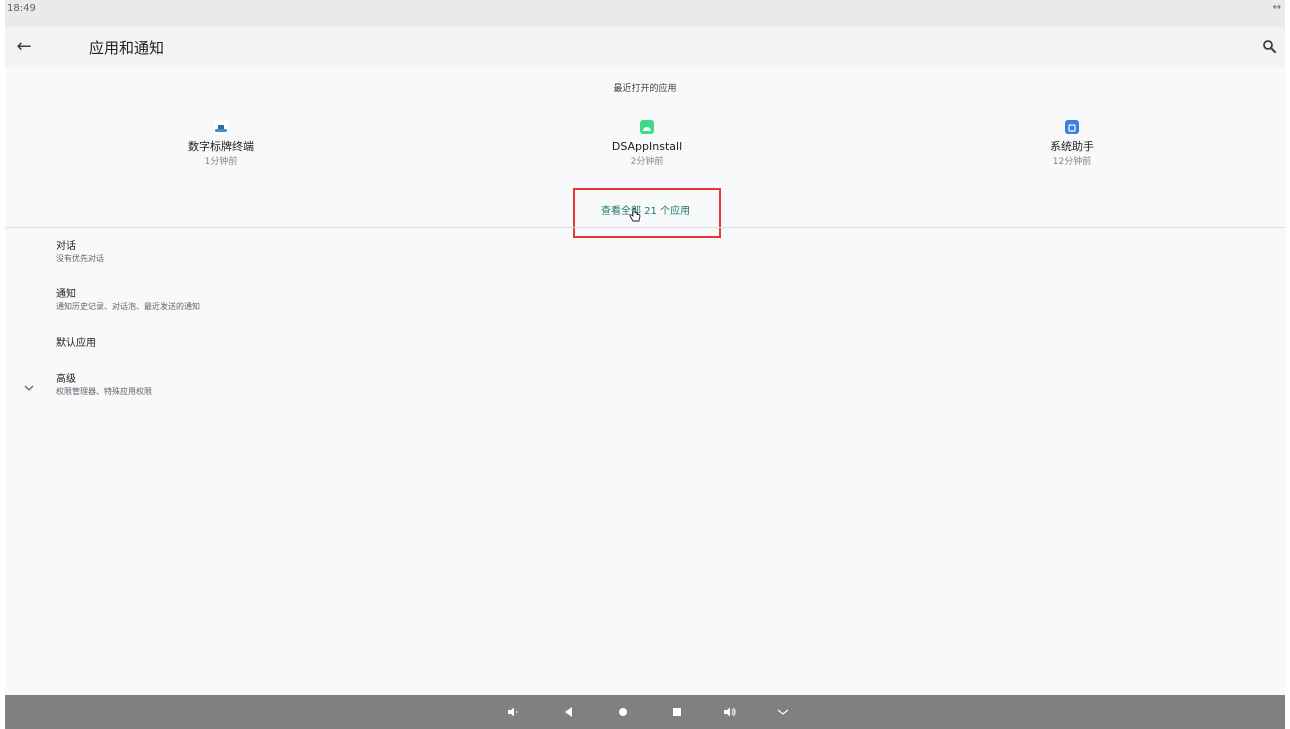 The height and width of the screenshot is (729, 1290). I want to click on settings-item-summary: 通知历史记录、对话泡、最近发送的通知, so click(128, 306).